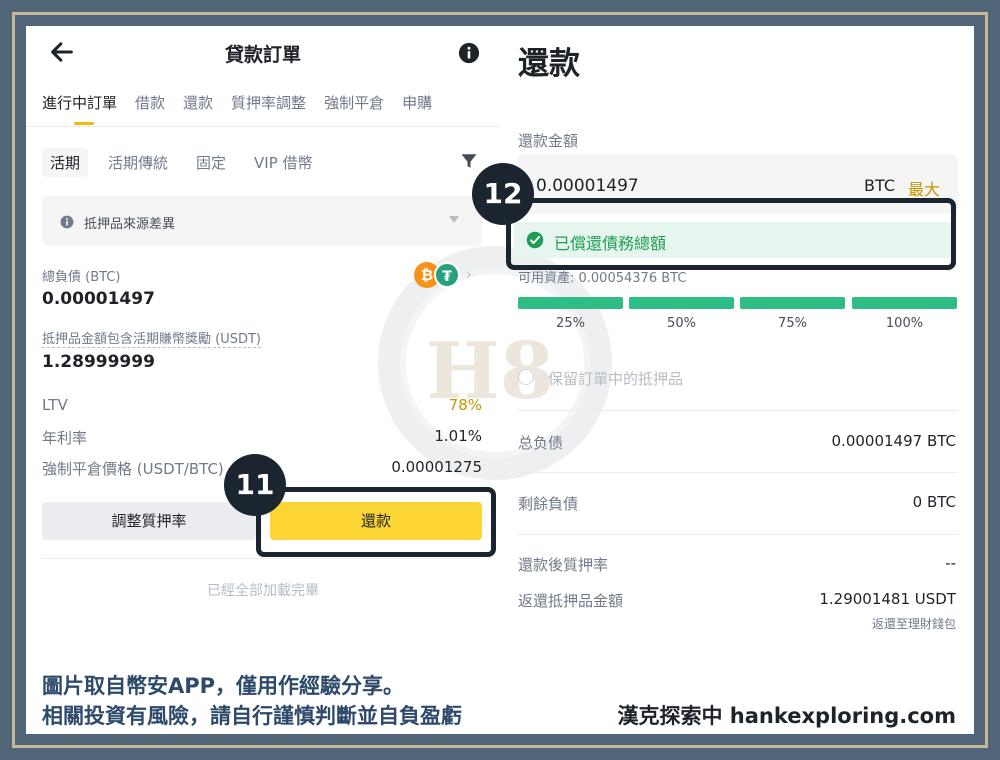 This screenshot has height=760, width=1000. What do you see at coordinates (887, 599) in the screenshot?
I see `returned-collateral-value: 1.29001481 USDT` at bounding box center [887, 599].